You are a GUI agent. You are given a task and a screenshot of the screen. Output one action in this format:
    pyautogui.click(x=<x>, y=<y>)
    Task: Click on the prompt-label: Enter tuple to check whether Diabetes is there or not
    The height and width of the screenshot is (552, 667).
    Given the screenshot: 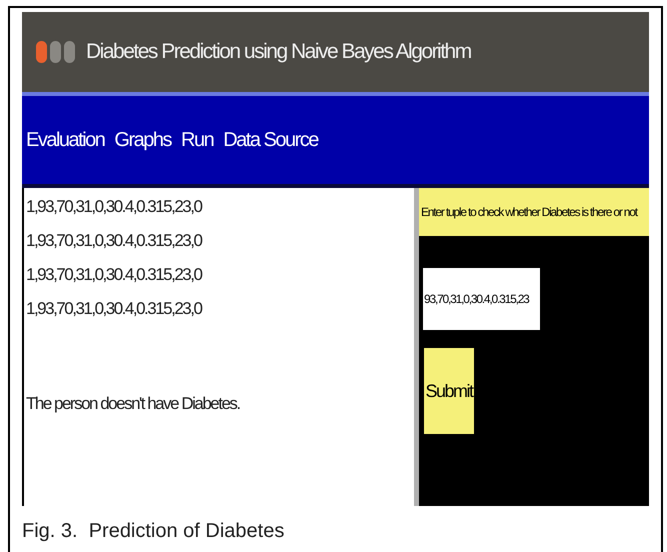 What is the action you would take?
    pyautogui.click(x=534, y=212)
    